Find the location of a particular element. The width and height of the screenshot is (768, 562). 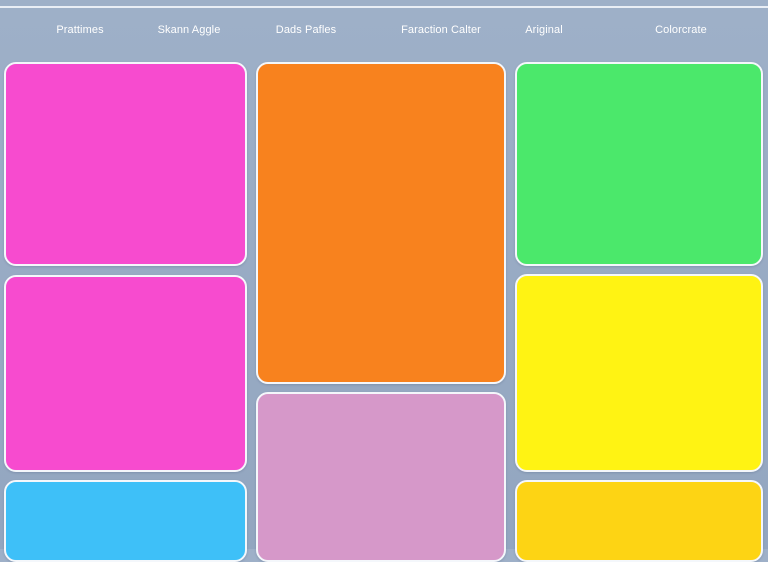

color-tile-green is located at coordinates (639, 164).